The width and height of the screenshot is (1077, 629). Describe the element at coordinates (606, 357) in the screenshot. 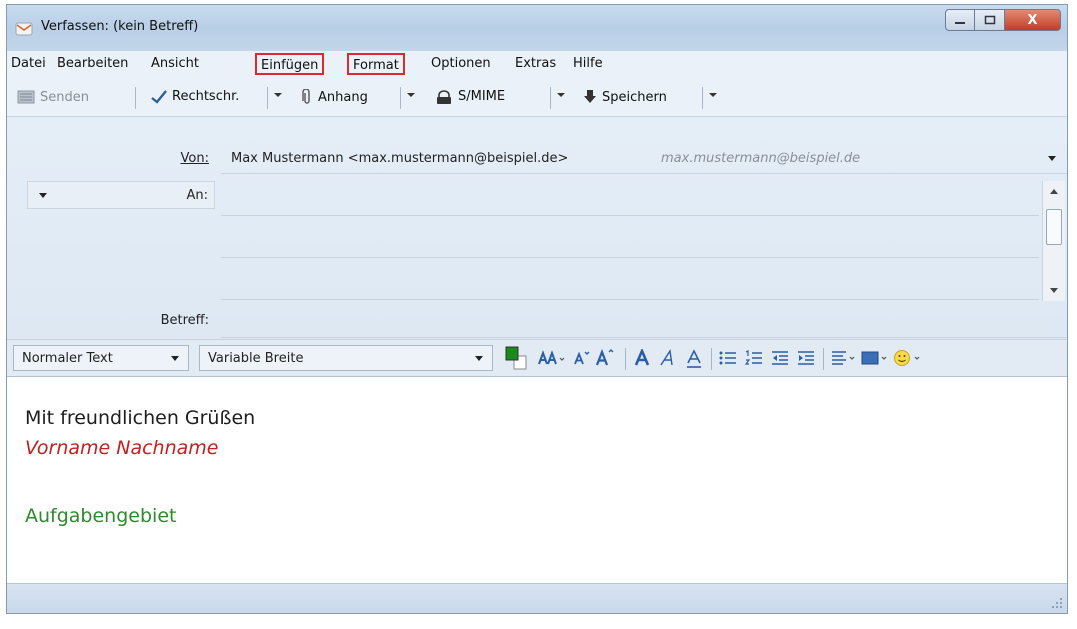

I see `increase-font-icon` at that location.